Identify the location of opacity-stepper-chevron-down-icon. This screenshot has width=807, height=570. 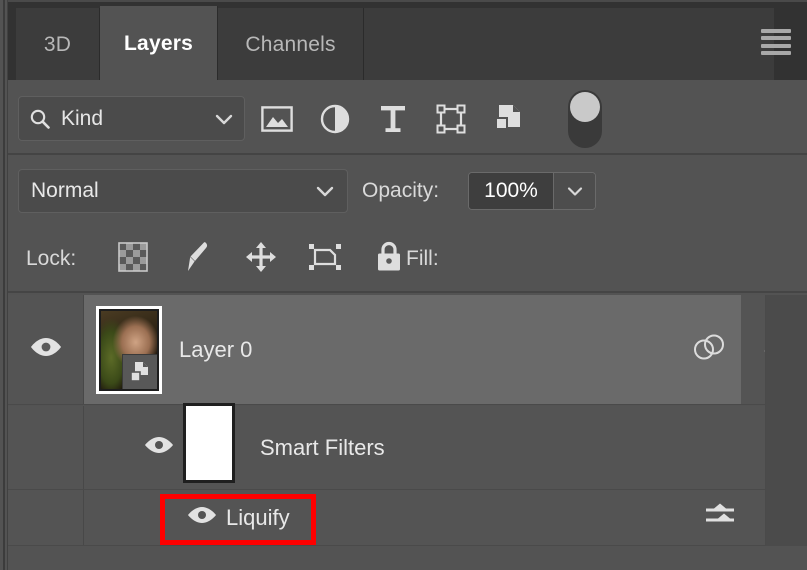
(574, 191).